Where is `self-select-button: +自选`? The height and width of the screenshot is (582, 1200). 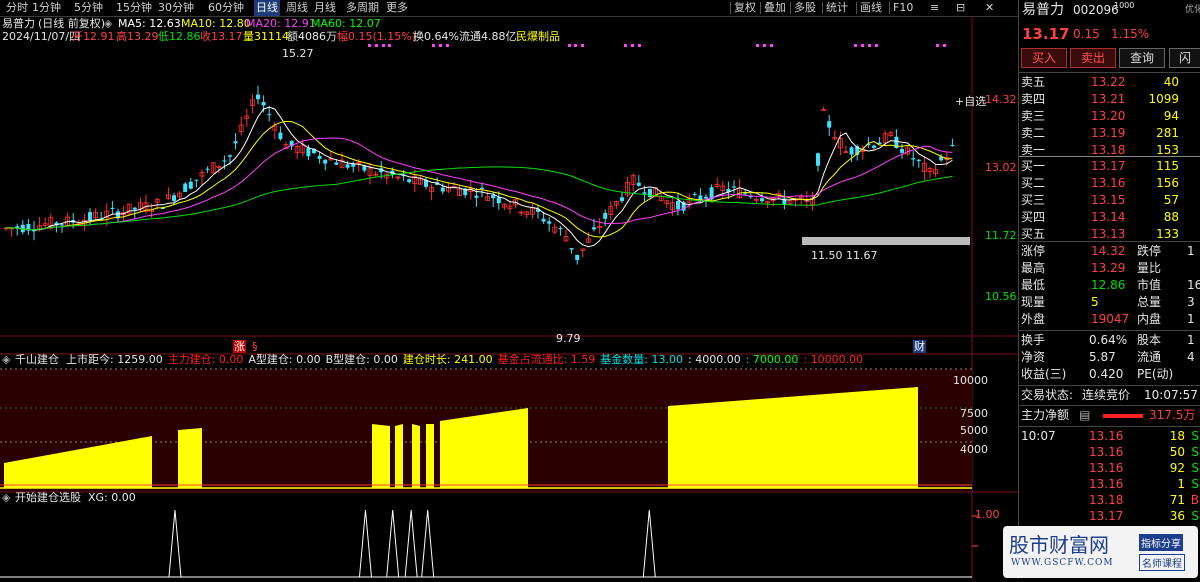
self-select-button: +自选 is located at coordinates (970, 101).